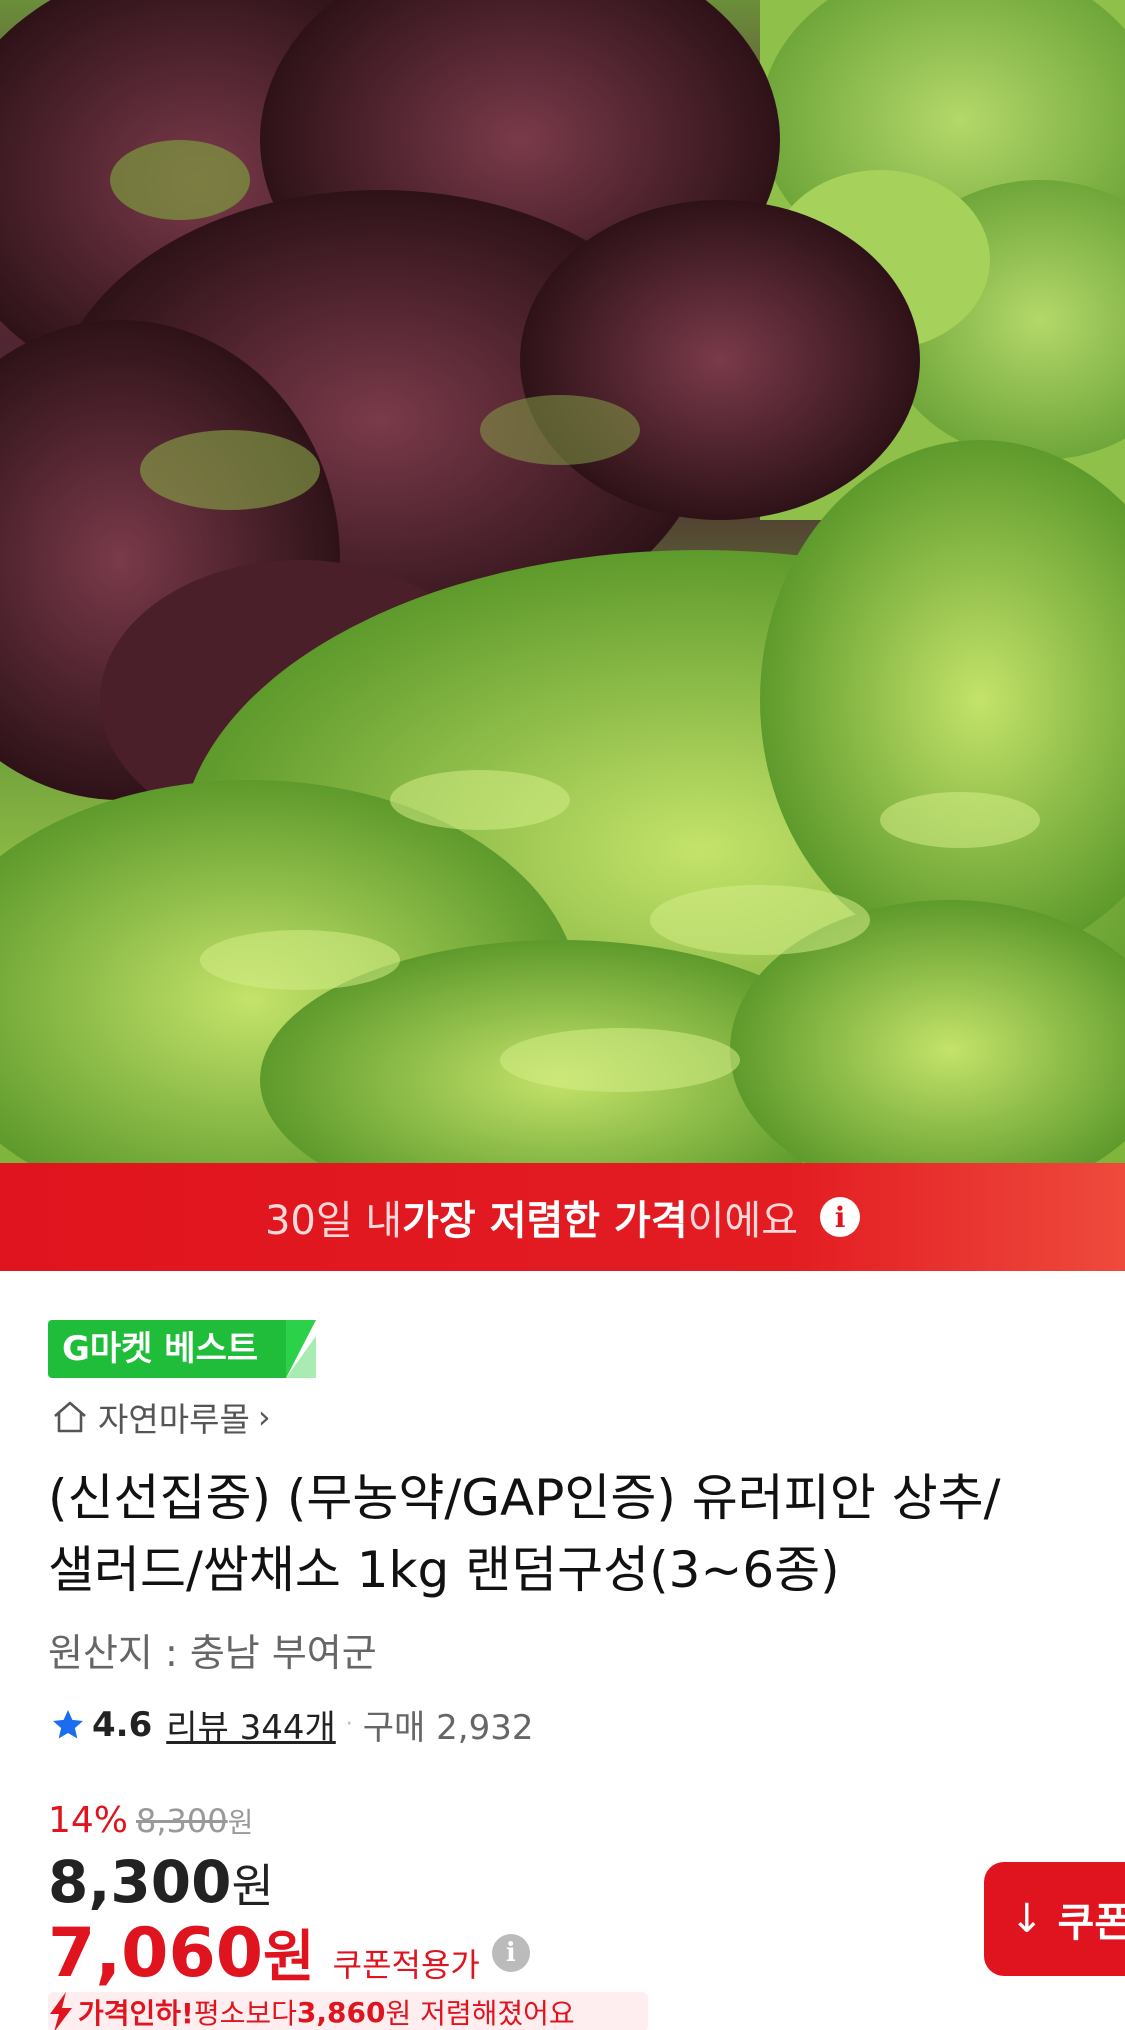 The height and width of the screenshot is (2030, 1125). I want to click on original-price-unit: 원, so click(240, 1822).